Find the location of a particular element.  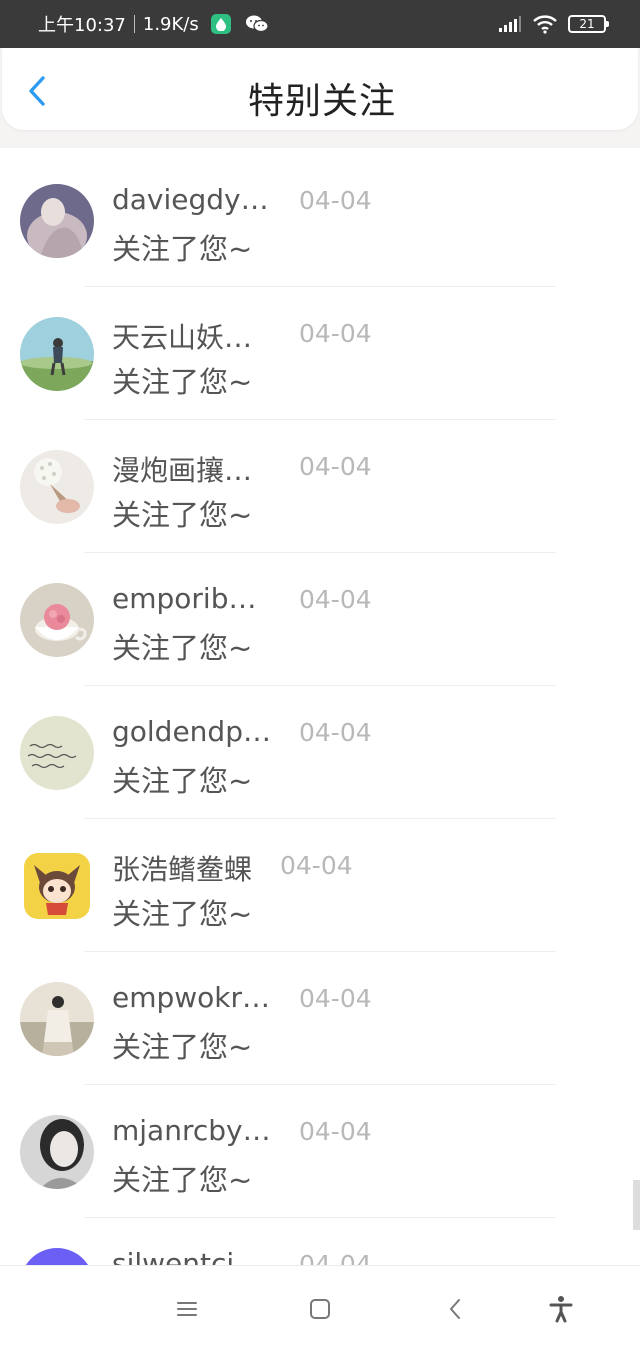

home-button is located at coordinates (320, 1309).